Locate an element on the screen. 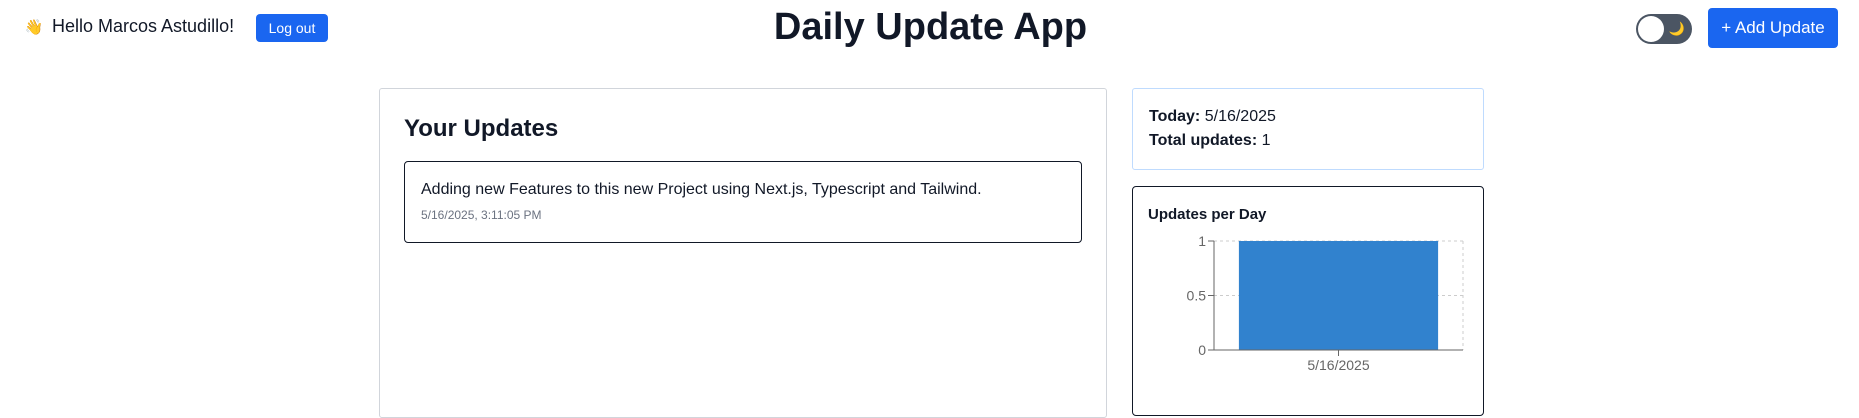 This screenshot has height=418, width=1859. stat-today-label: Today: is located at coordinates (1175, 116).